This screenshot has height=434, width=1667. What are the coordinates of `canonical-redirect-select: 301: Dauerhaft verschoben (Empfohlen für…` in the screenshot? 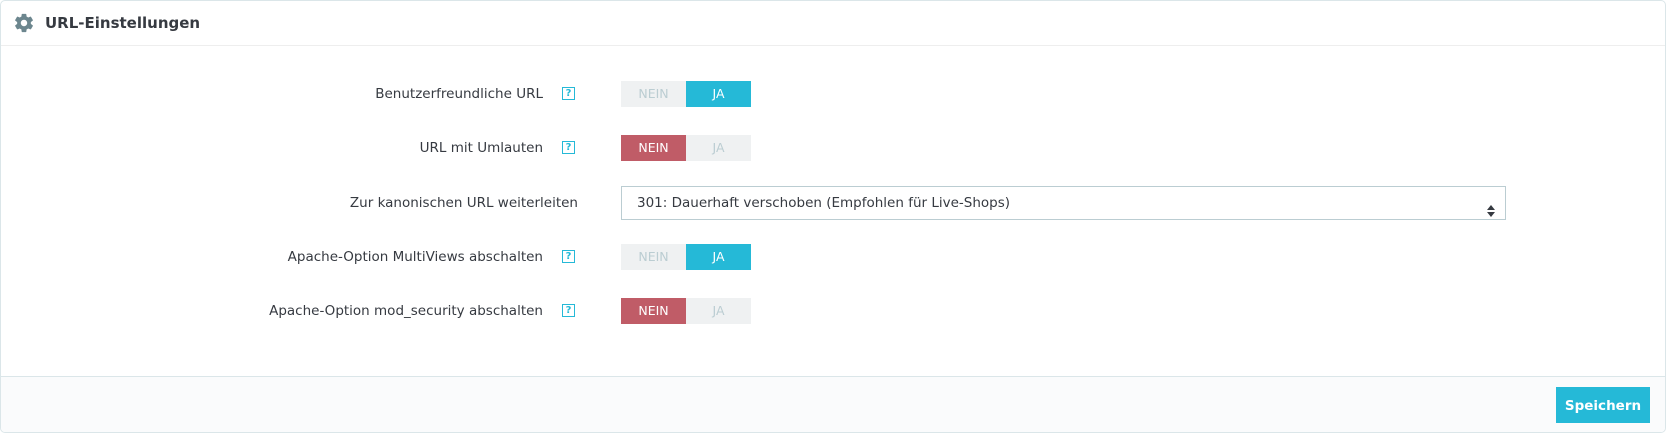 It's located at (1063, 203).